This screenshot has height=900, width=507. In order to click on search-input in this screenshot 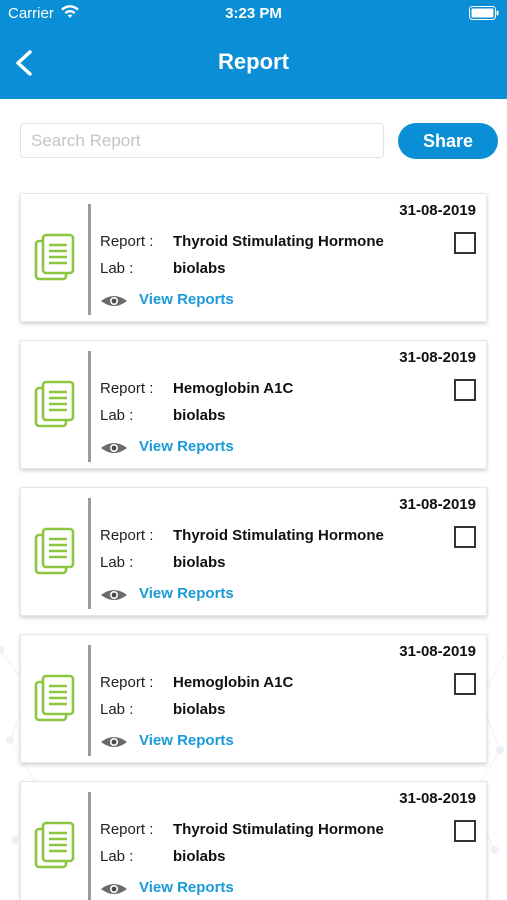, I will do `click(202, 140)`.